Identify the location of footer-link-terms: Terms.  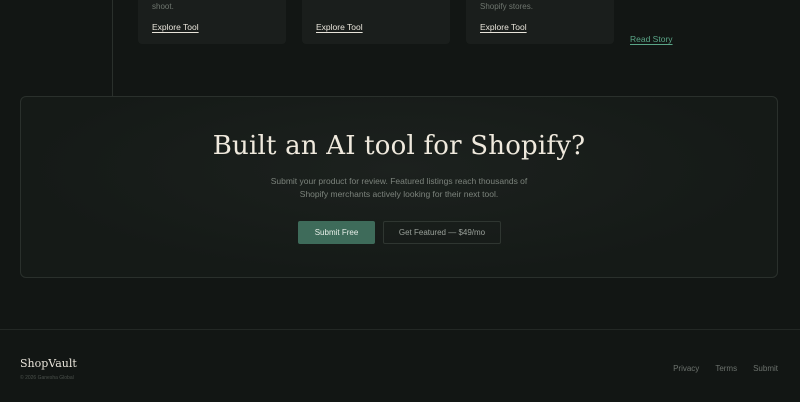
(726, 368).